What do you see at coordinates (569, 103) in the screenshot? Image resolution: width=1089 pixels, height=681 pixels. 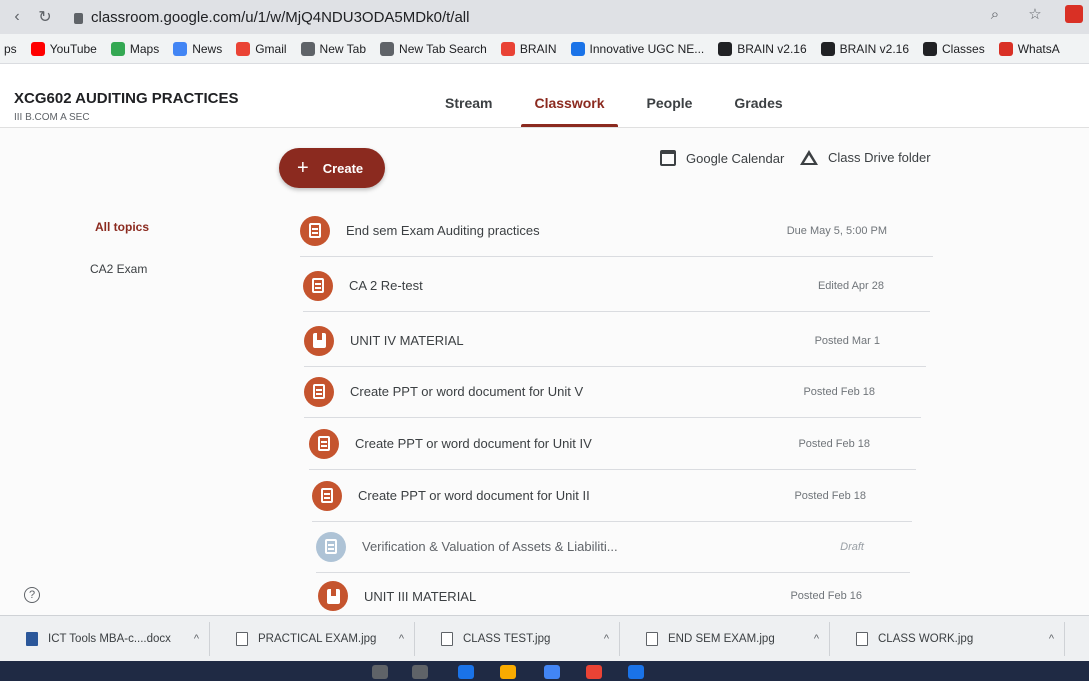 I see `tab-classwork: Classwork` at bounding box center [569, 103].